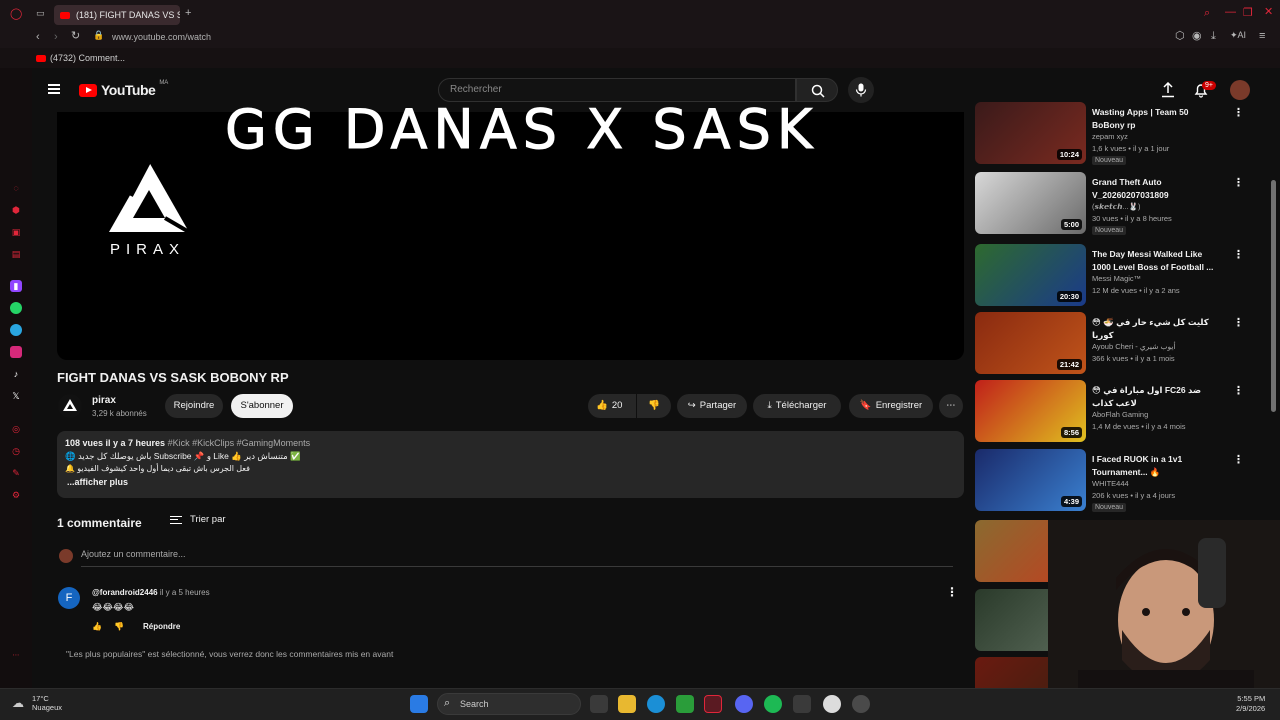 This screenshot has width=1280, height=720. I want to click on system-clock: 5:55 PM 2/9/2026, so click(1250, 704).